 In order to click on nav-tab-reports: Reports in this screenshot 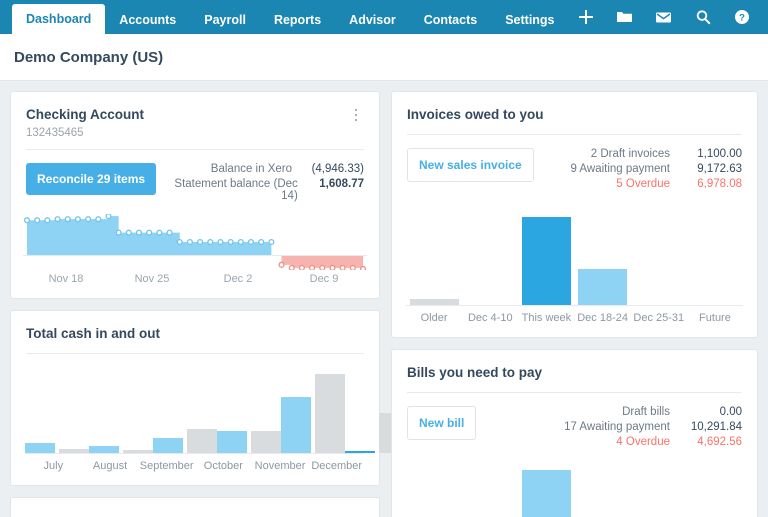, I will do `click(297, 20)`.